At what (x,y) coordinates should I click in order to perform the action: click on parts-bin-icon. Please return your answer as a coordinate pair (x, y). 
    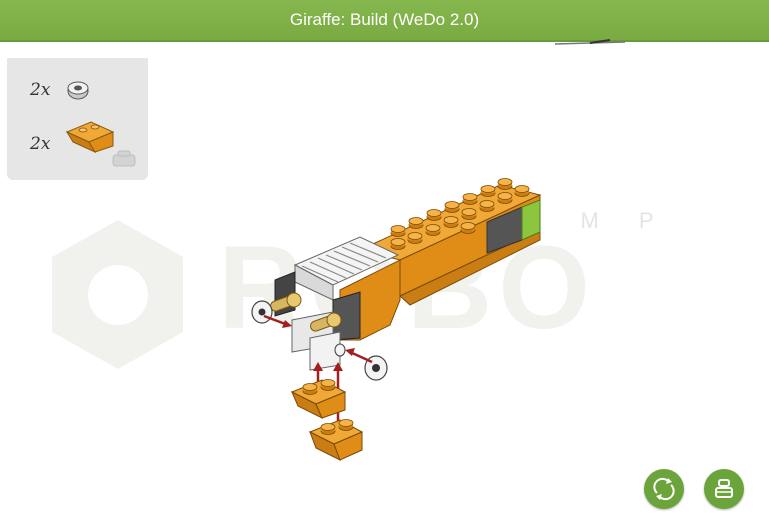
    Looking at the image, I should click on (724, 488).